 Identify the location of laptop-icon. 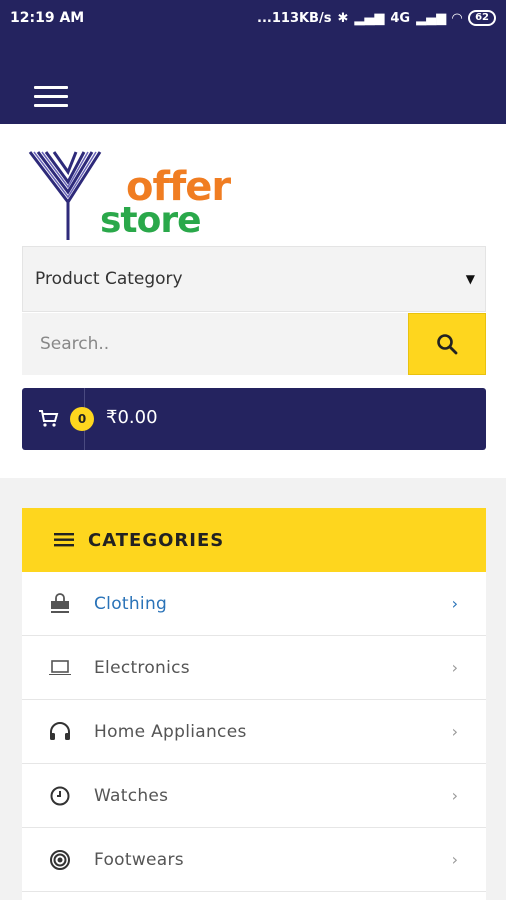
(60, 667).